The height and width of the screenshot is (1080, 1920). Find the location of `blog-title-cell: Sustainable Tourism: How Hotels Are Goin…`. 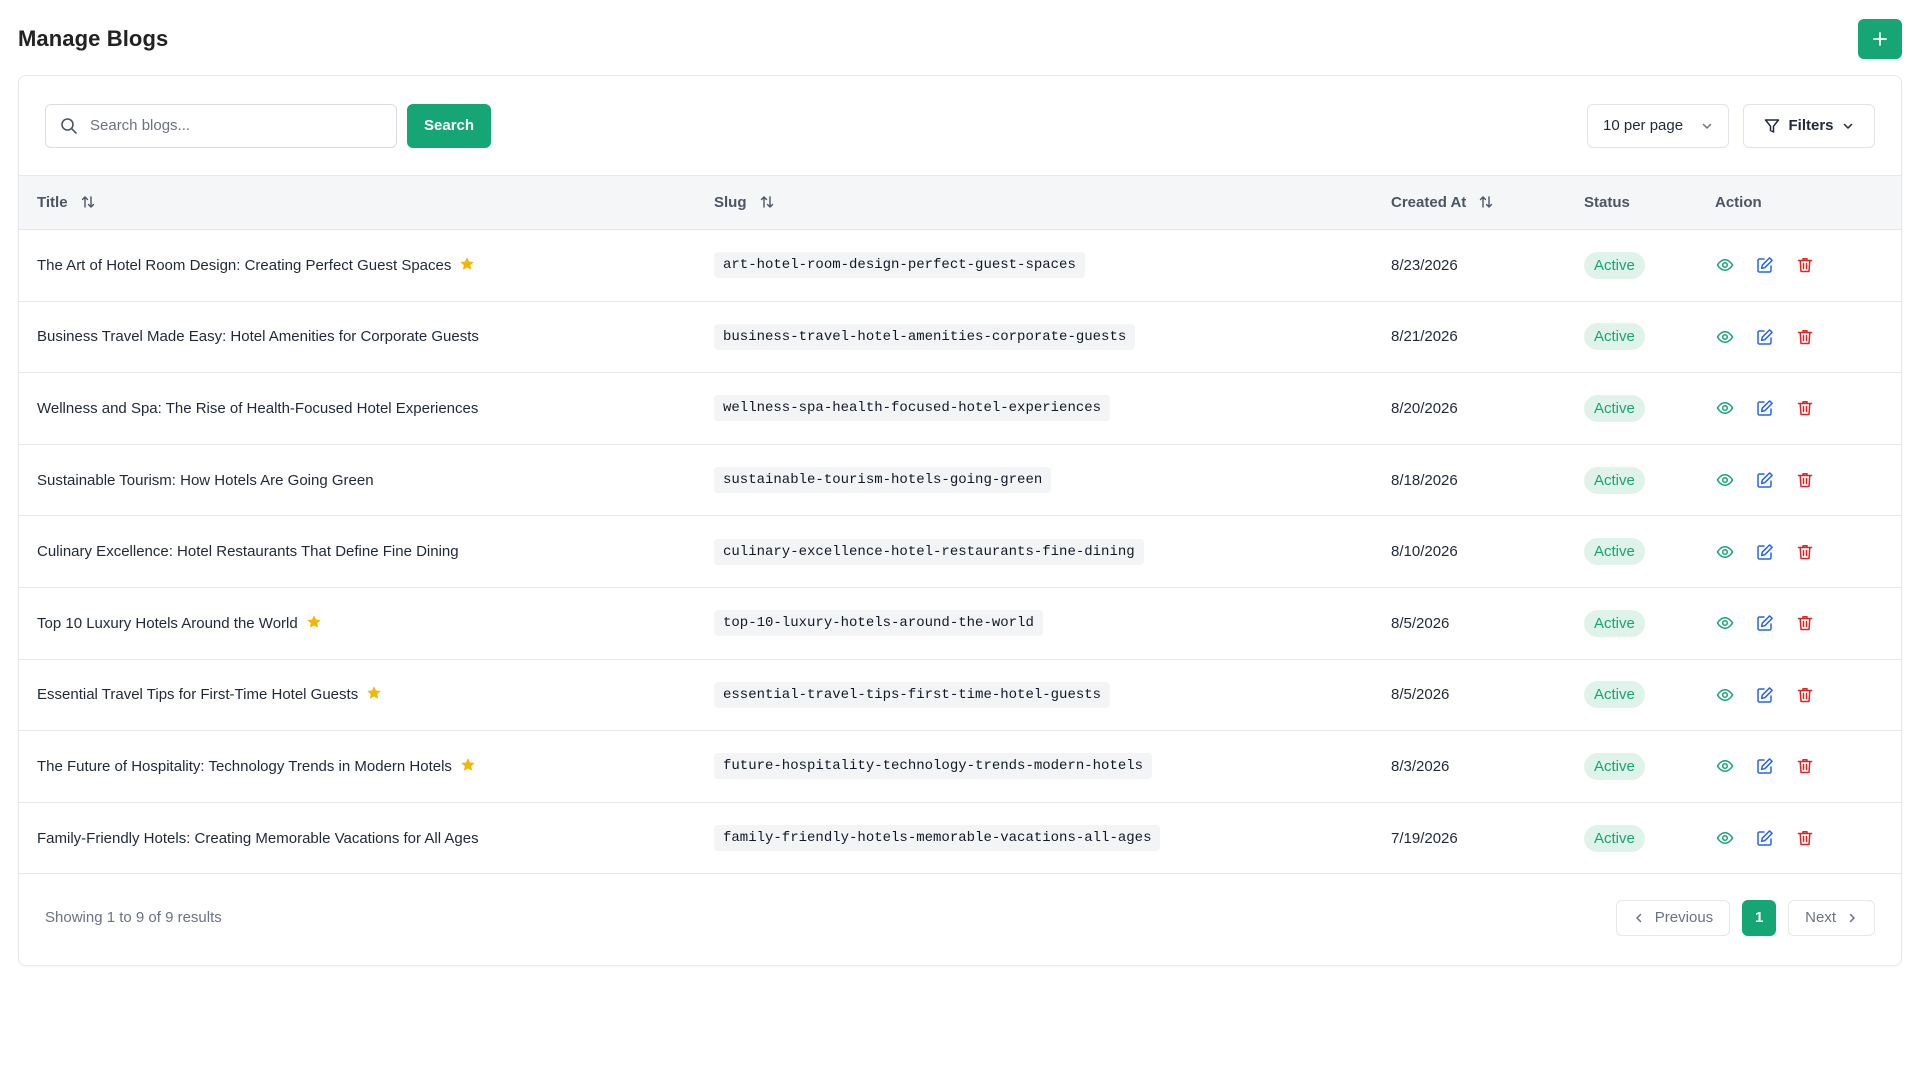

blog-title-cell: Sustainable Tourism: How Hotels Are Goin… is located at coordinates (357, 480).